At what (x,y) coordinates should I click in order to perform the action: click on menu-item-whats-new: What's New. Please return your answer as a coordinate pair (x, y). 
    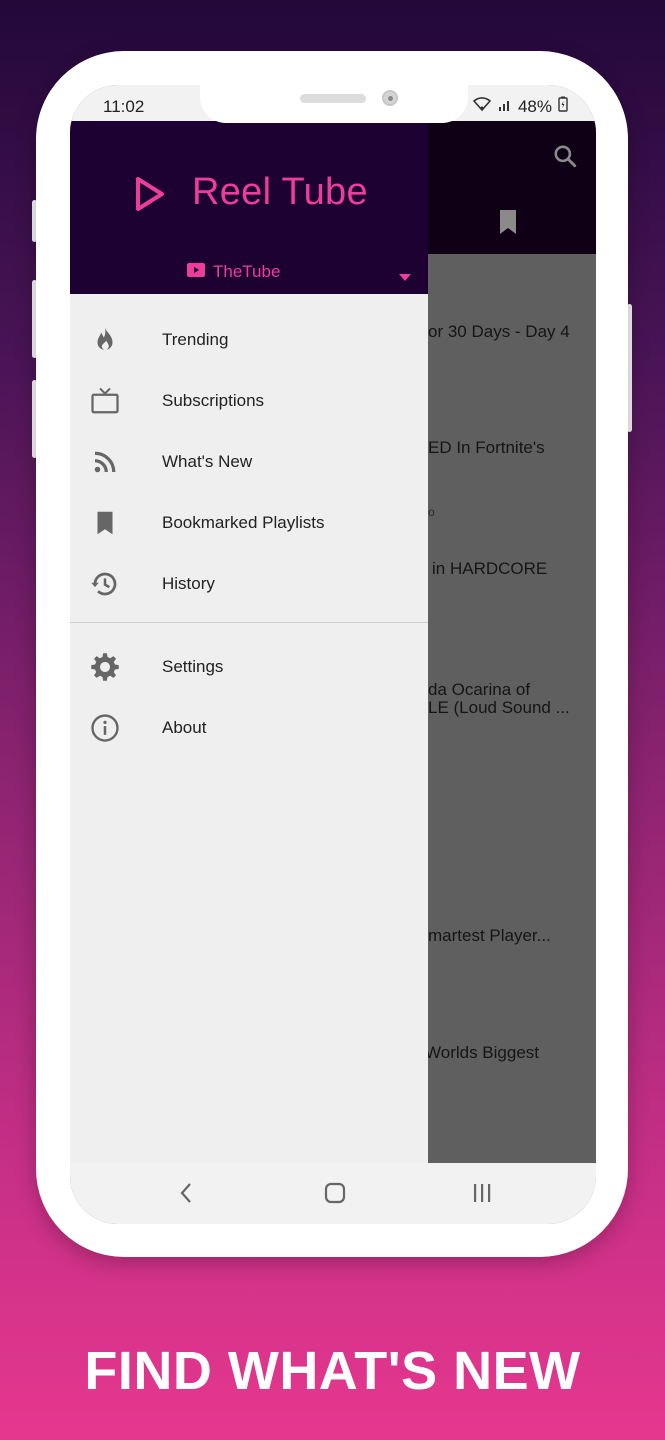
    Looking at the image, I should click on (249, 461).